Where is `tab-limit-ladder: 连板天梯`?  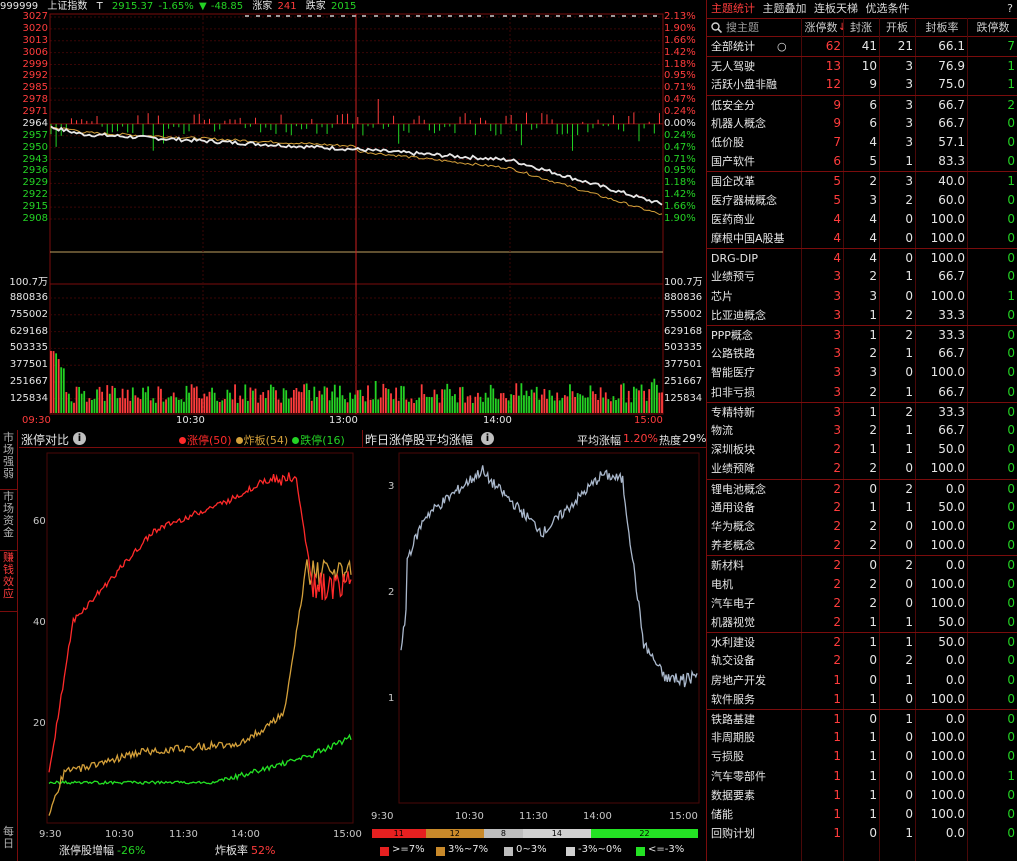 tab-limit-ladder: 连板天梯 is located at coordinates (836, 8).